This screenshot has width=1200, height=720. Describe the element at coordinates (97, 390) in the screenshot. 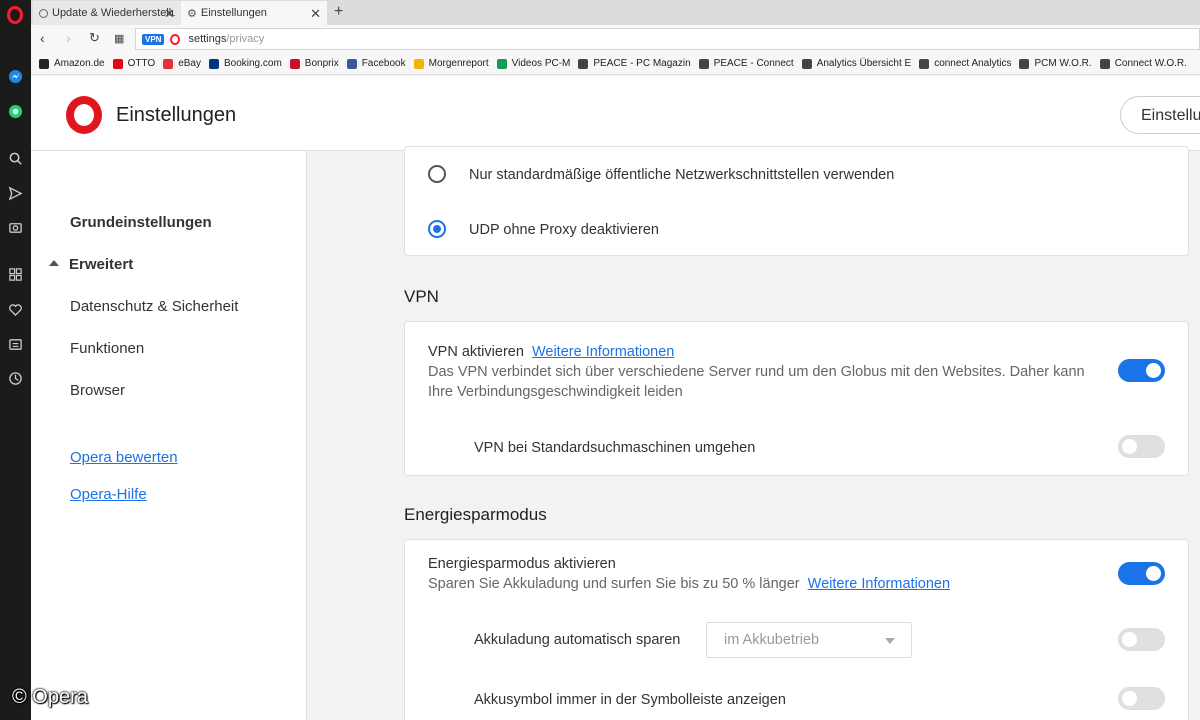

I see `nav-browser: Browser` at that location.